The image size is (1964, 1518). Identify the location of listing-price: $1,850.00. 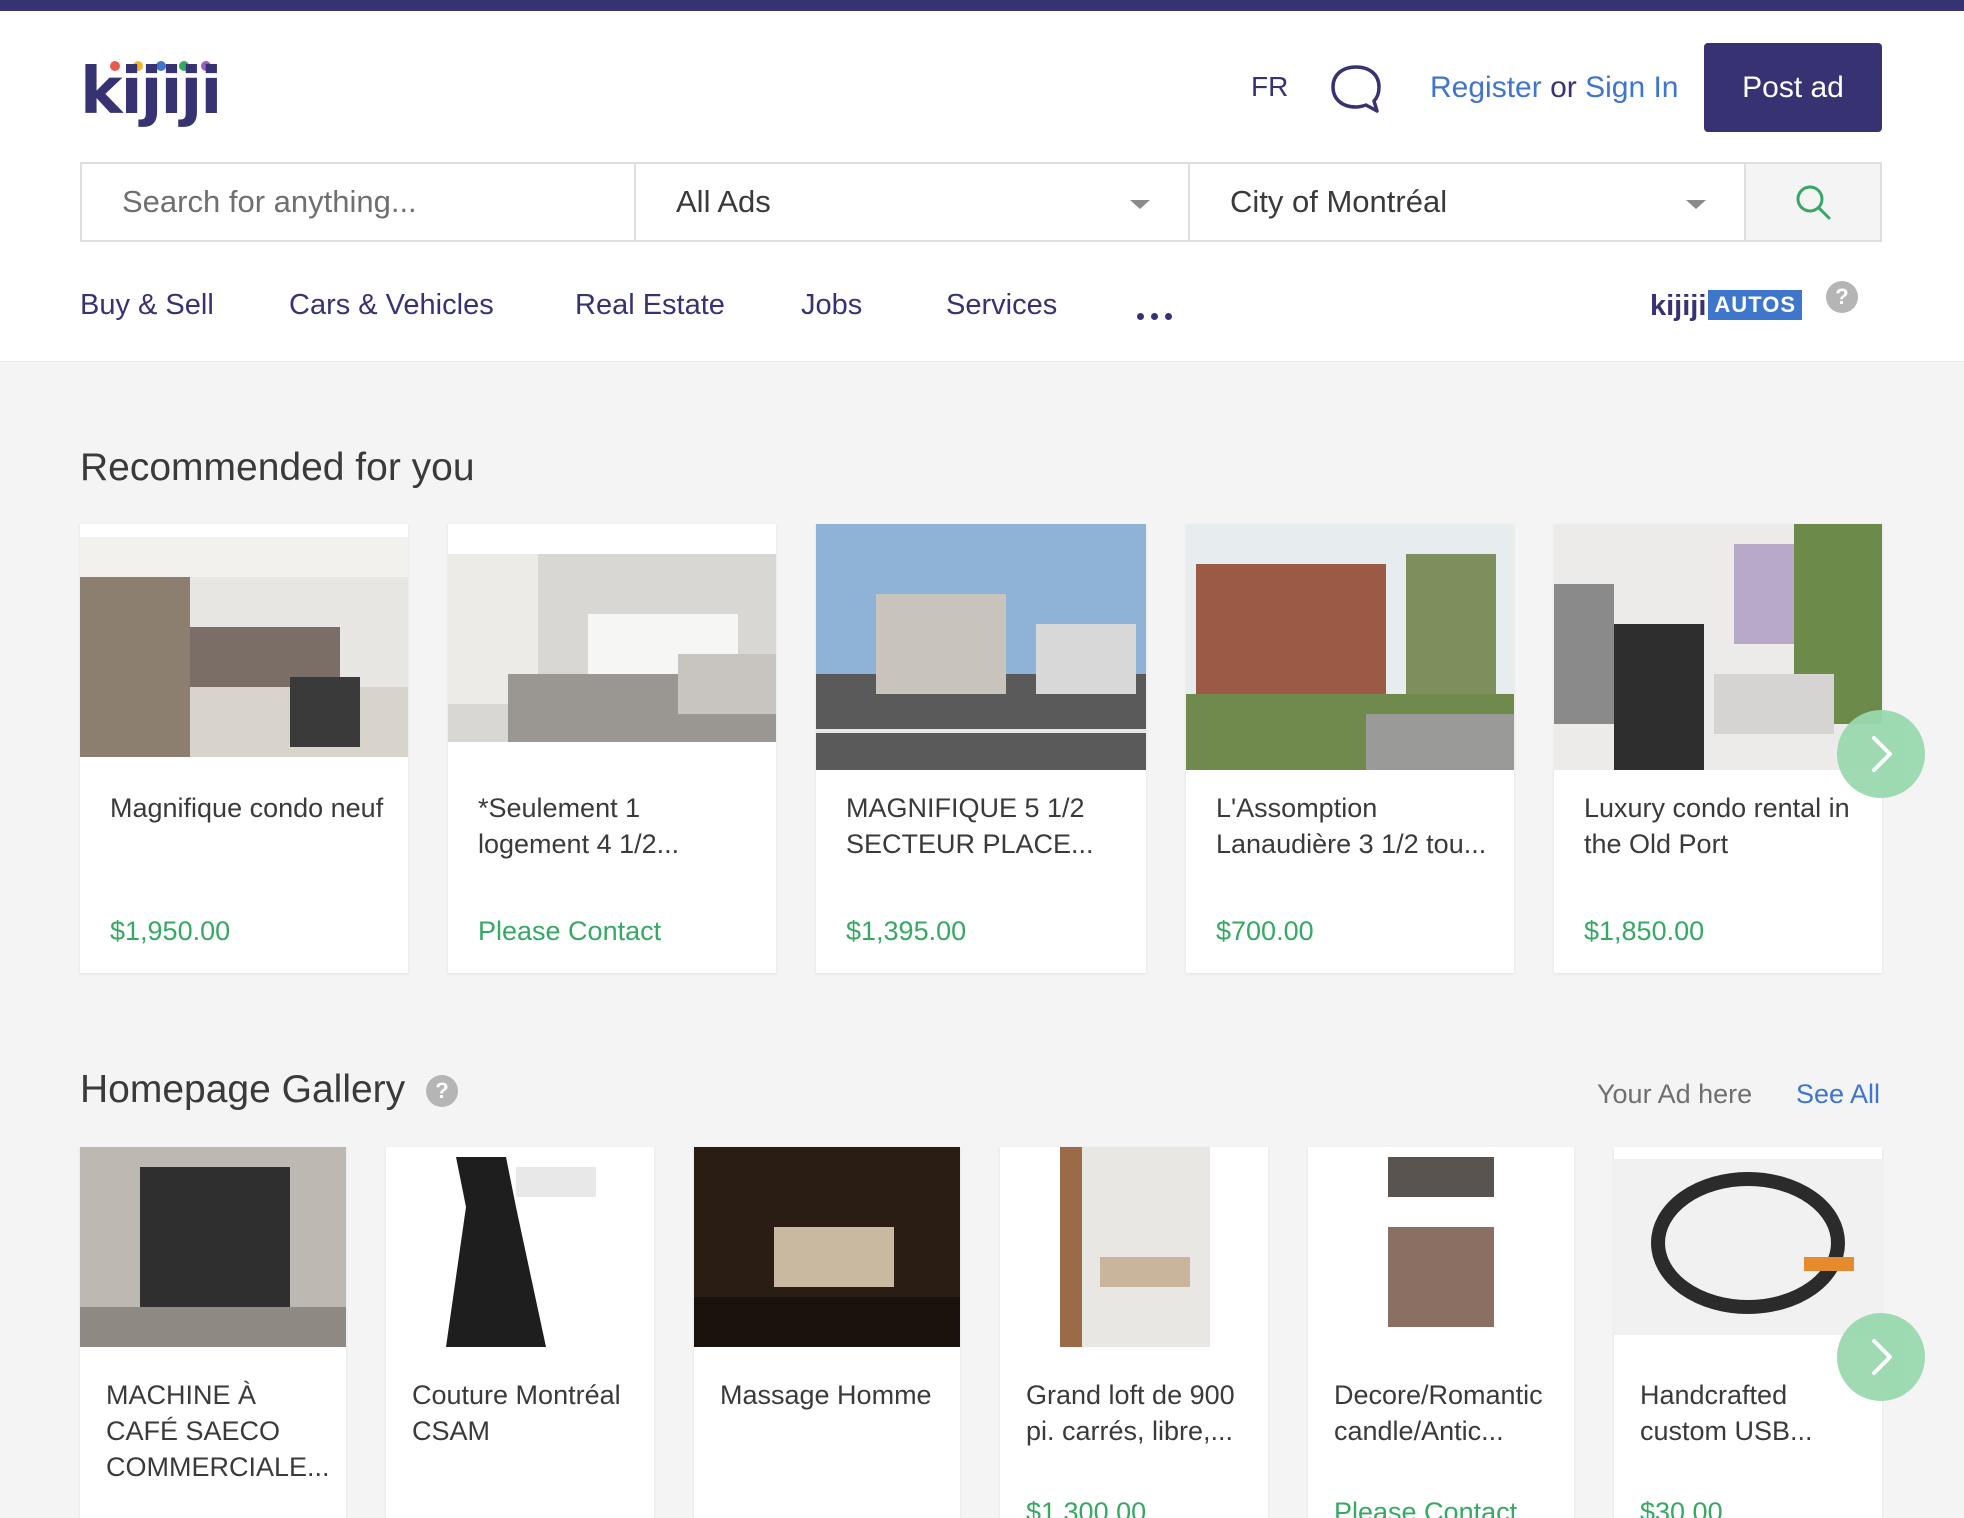
(1644, 931).